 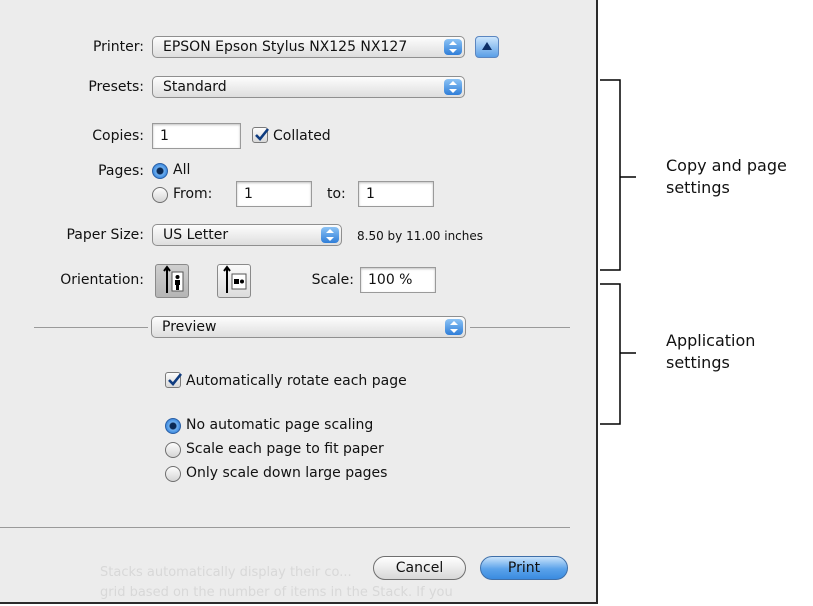 I want to click on application-callout: Application settings, so click(x=710, y=352).